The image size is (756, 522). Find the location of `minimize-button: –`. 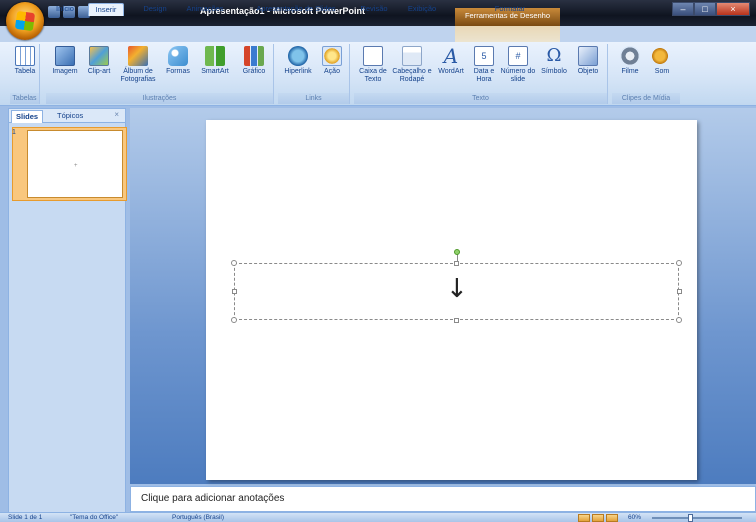

minimize-button: – is located at coordinates (683, 9).